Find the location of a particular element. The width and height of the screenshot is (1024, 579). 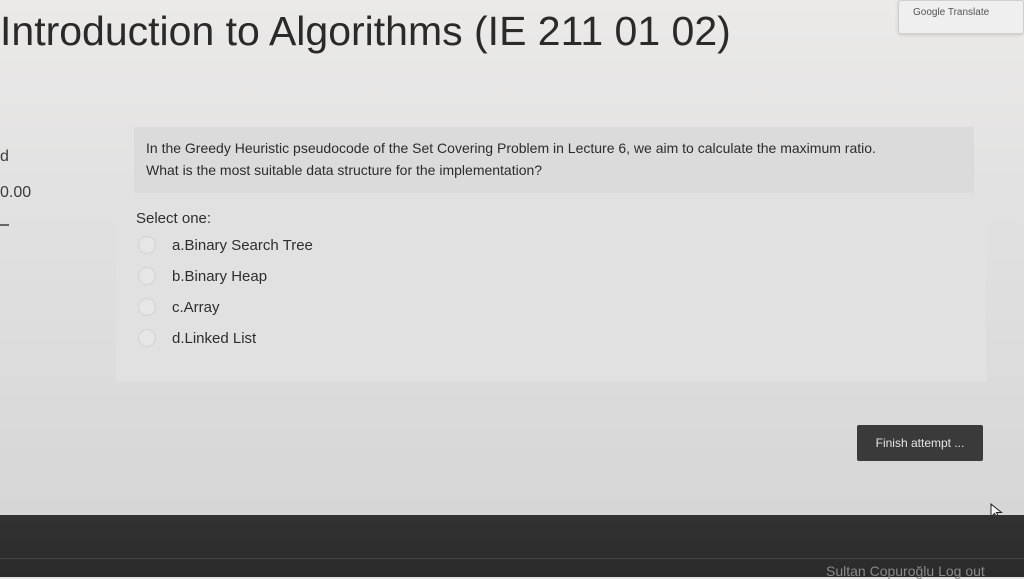

google-translate-button: Google Translate is located at coordinates (961, 17).